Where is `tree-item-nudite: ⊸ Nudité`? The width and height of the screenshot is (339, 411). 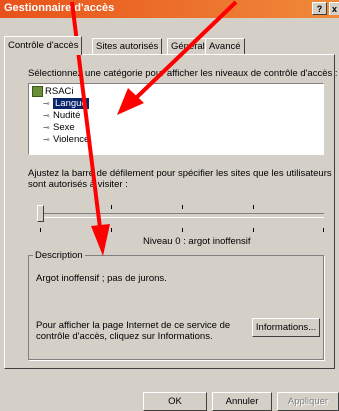 tree-item-nudite: ⊸ Nudité is located at coordinates (61, 115).